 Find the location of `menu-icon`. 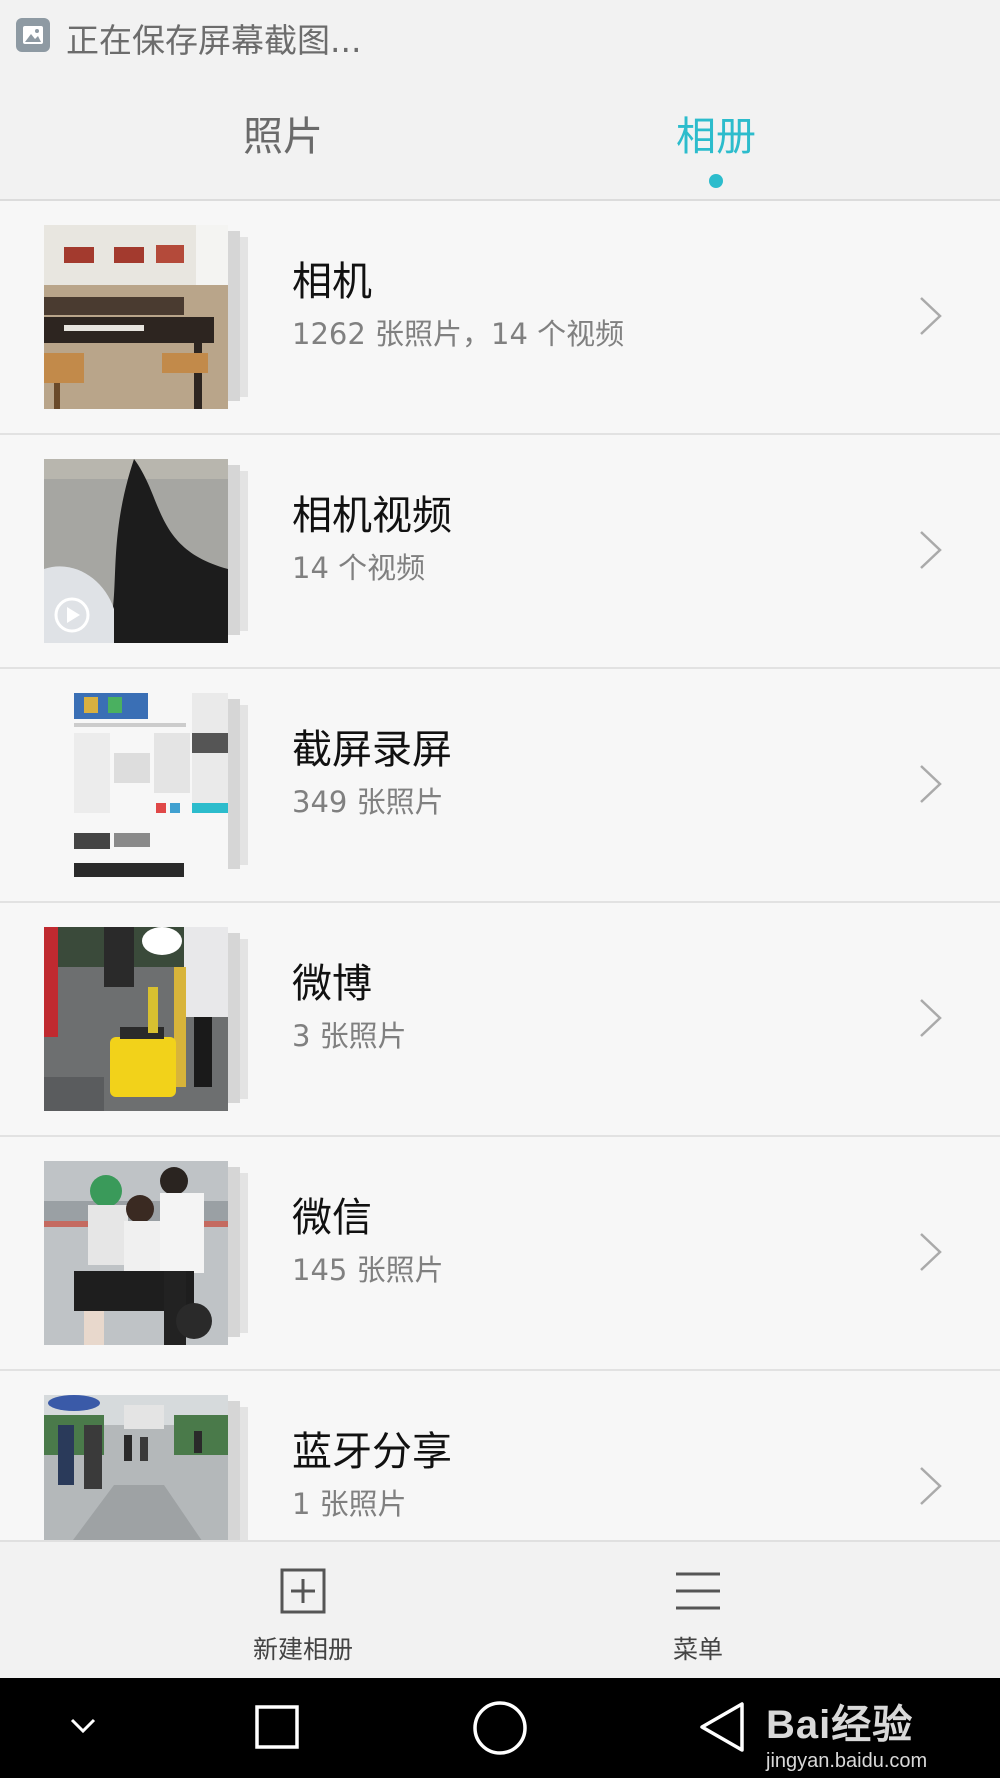

menu-icon is located at coordinates (698, 1591).